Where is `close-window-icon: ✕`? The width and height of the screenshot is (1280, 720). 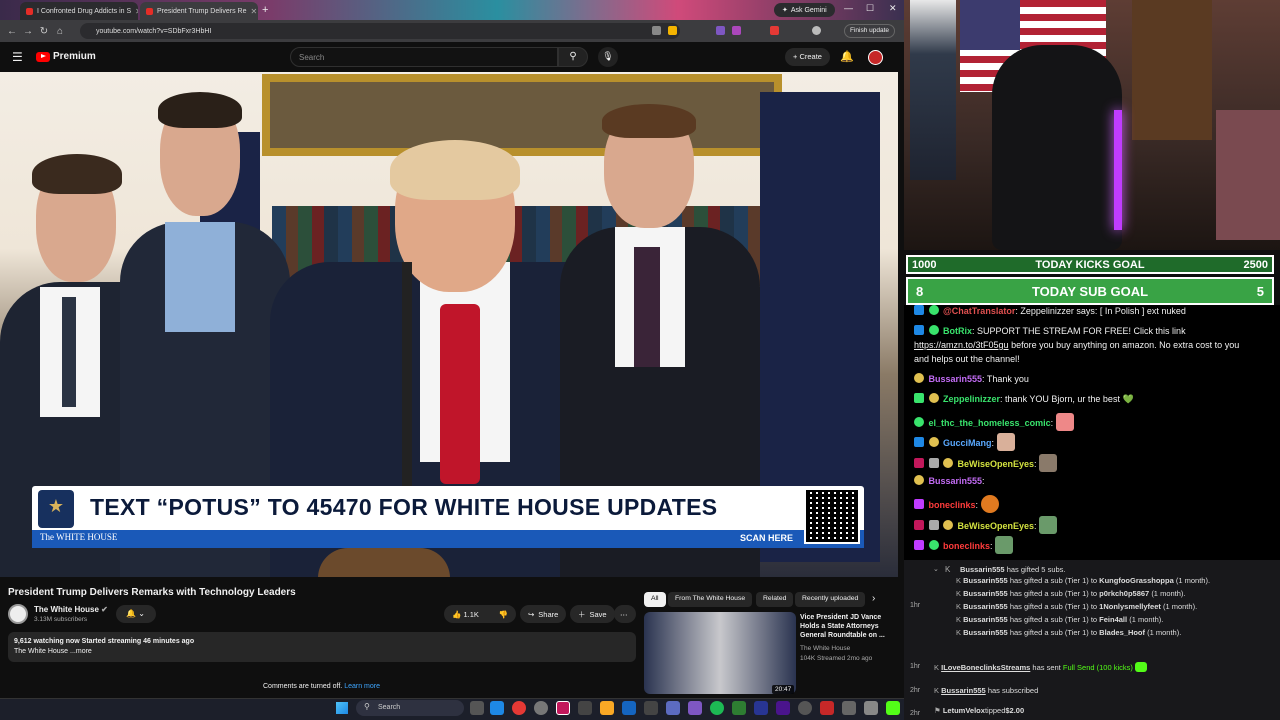
close-window-icon: ✕ is located at coordinates (893, 8).